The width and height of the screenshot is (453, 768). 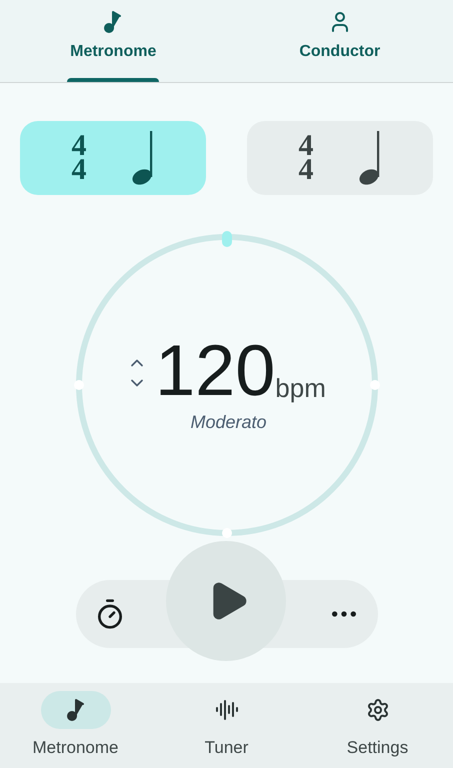 What do you see at coordinates (75, 725) in the screenshot?
I see `nav-item: Metronome` at bounding box center [75, 725].